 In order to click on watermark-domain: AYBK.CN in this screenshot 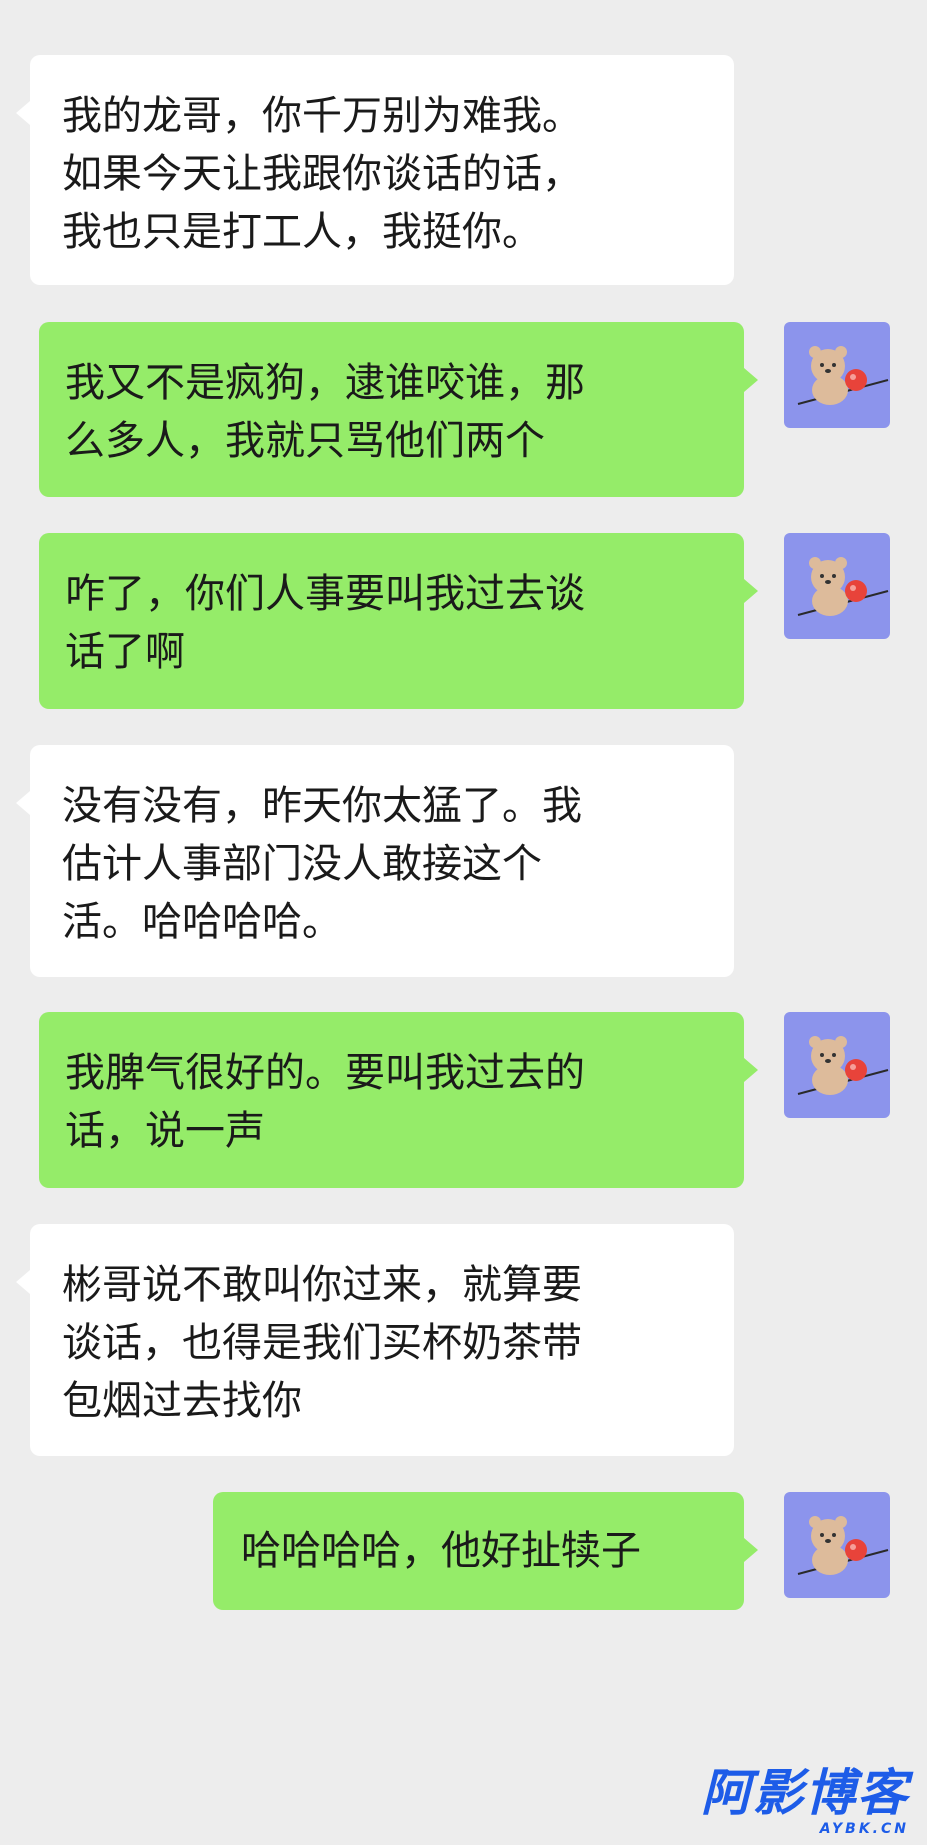, I will do `click(864, 1829)`.